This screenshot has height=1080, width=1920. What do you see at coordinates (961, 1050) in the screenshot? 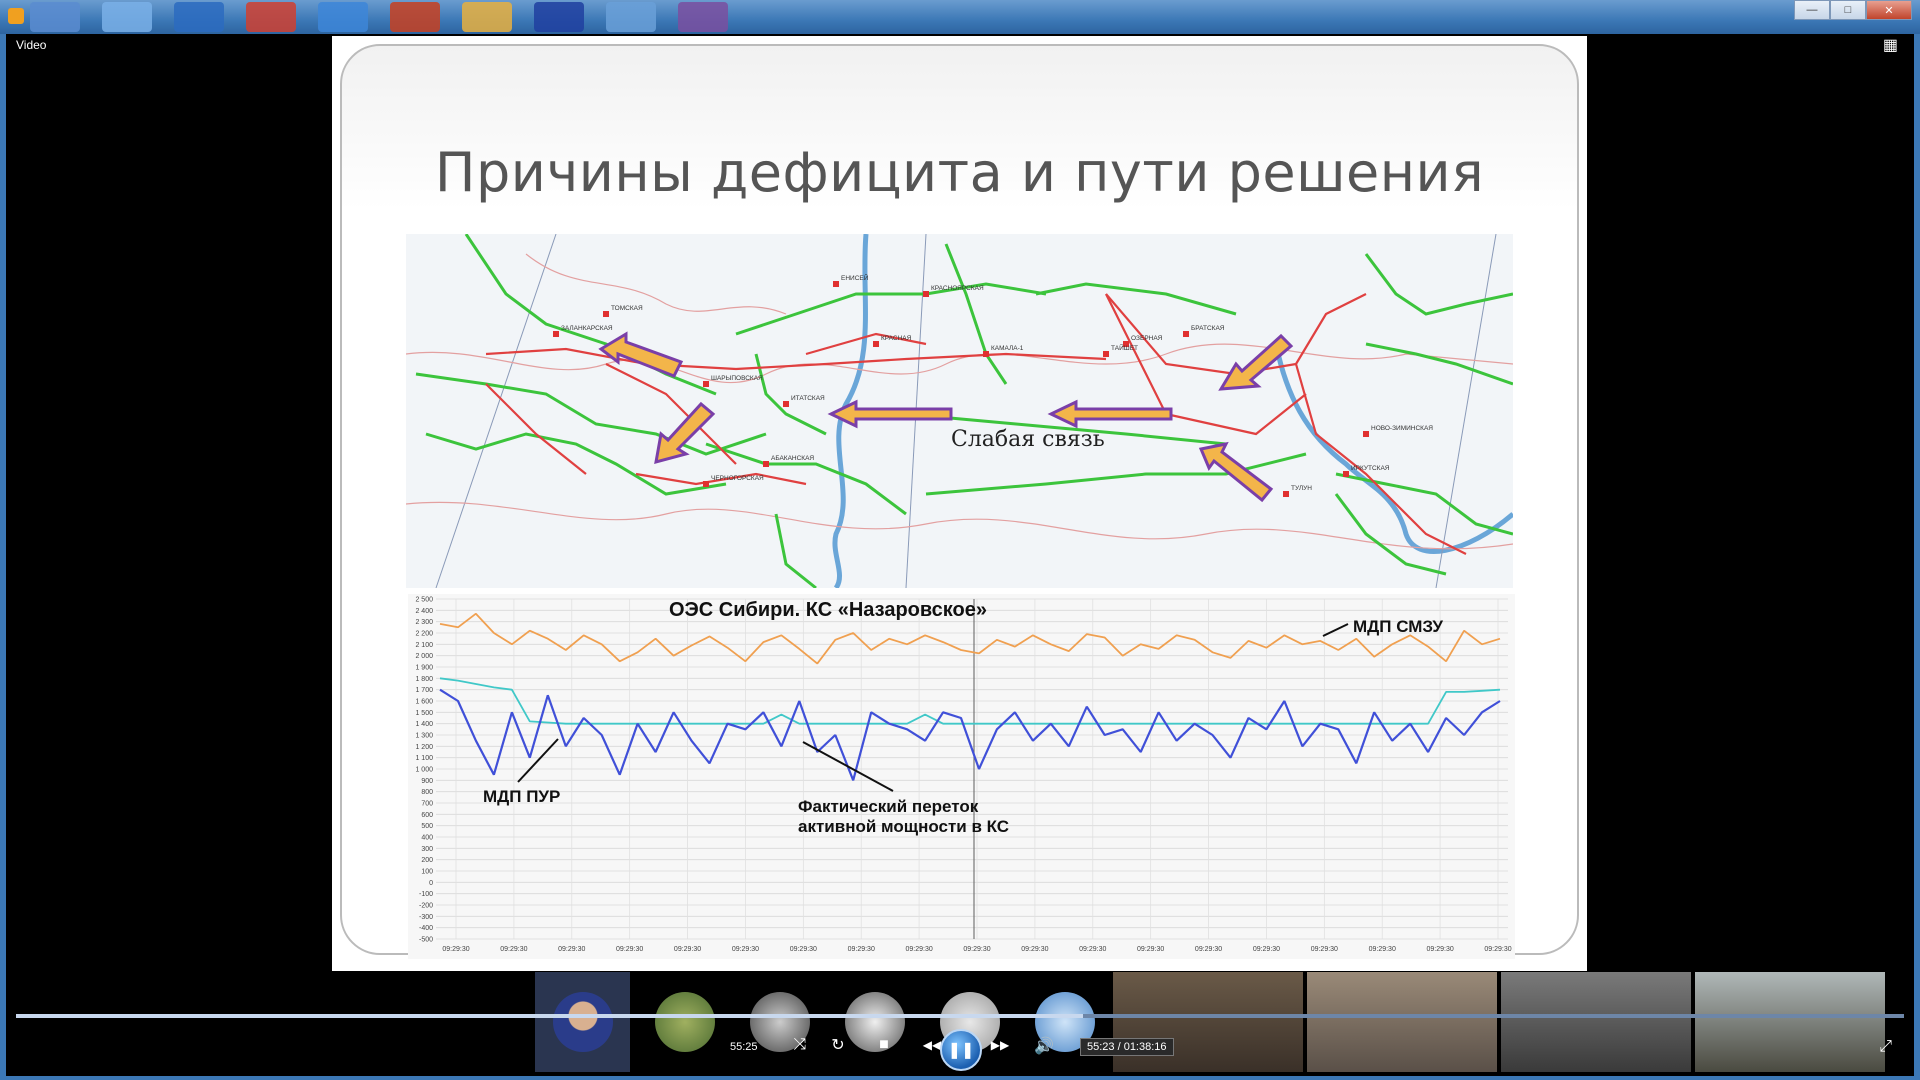
I see `pause-button: ❚❚` at bounding box center [961, 1050].